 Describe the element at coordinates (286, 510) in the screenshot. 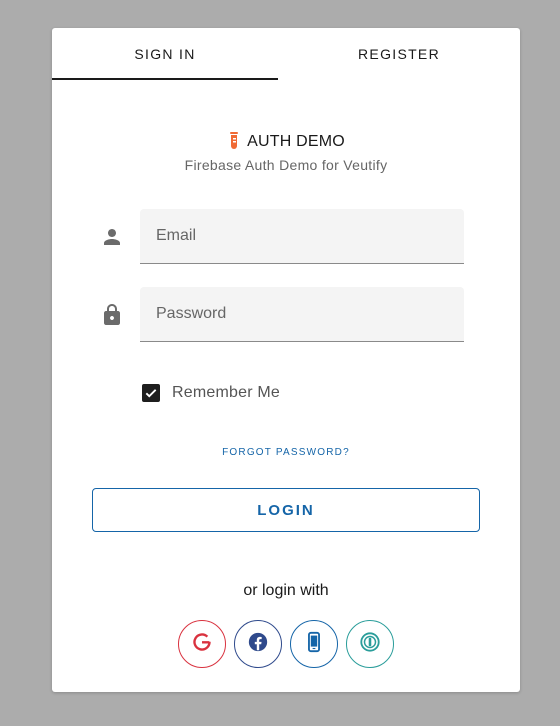

I see `login-button: LOGIN` at that location.